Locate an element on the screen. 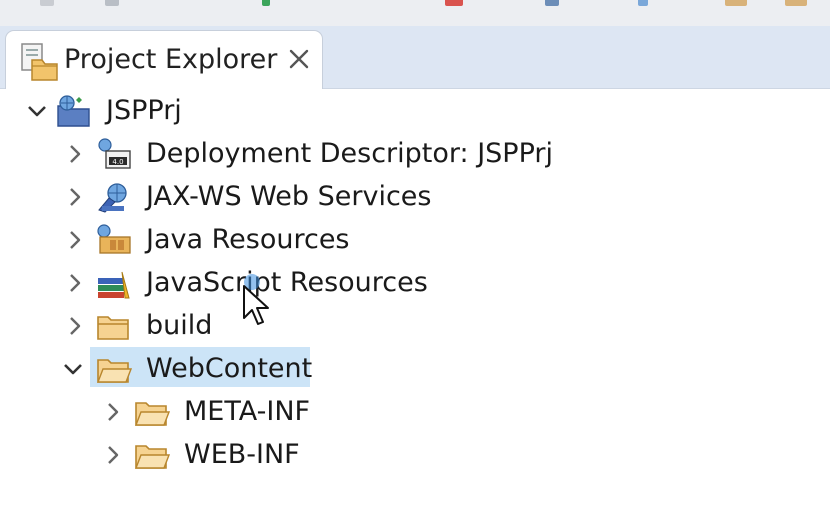  folder-open-icon is located at coordinates (114, 371).